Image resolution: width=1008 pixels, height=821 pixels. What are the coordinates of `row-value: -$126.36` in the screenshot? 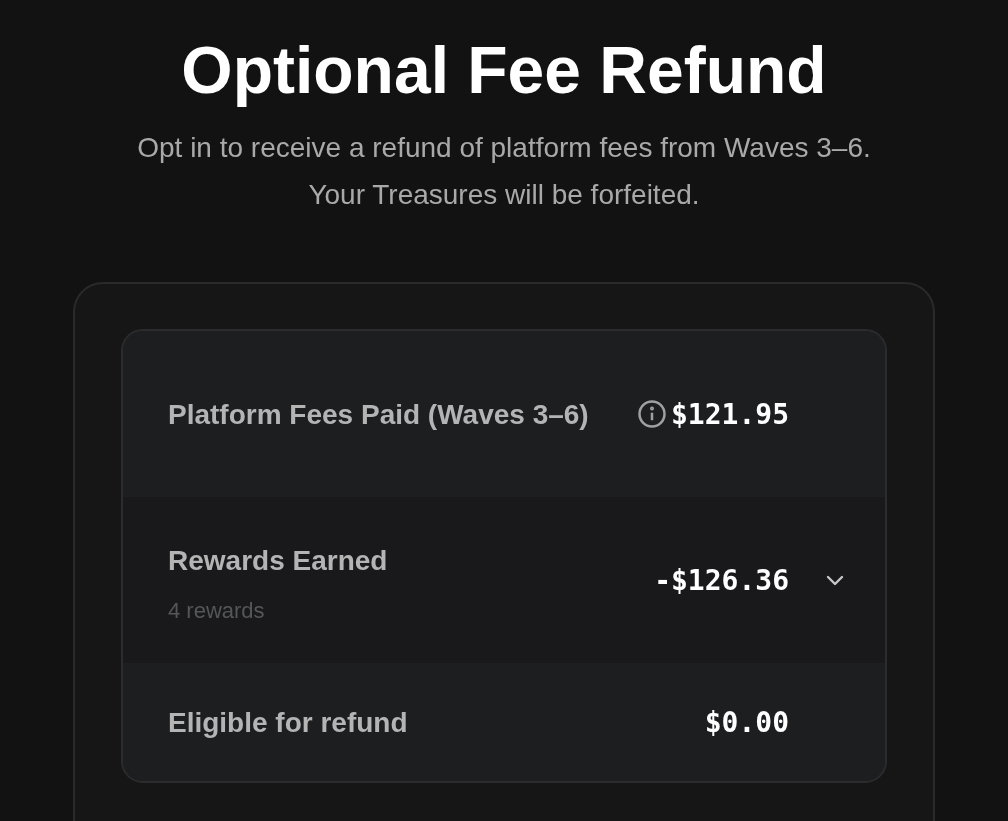 It's located at (721, 580).